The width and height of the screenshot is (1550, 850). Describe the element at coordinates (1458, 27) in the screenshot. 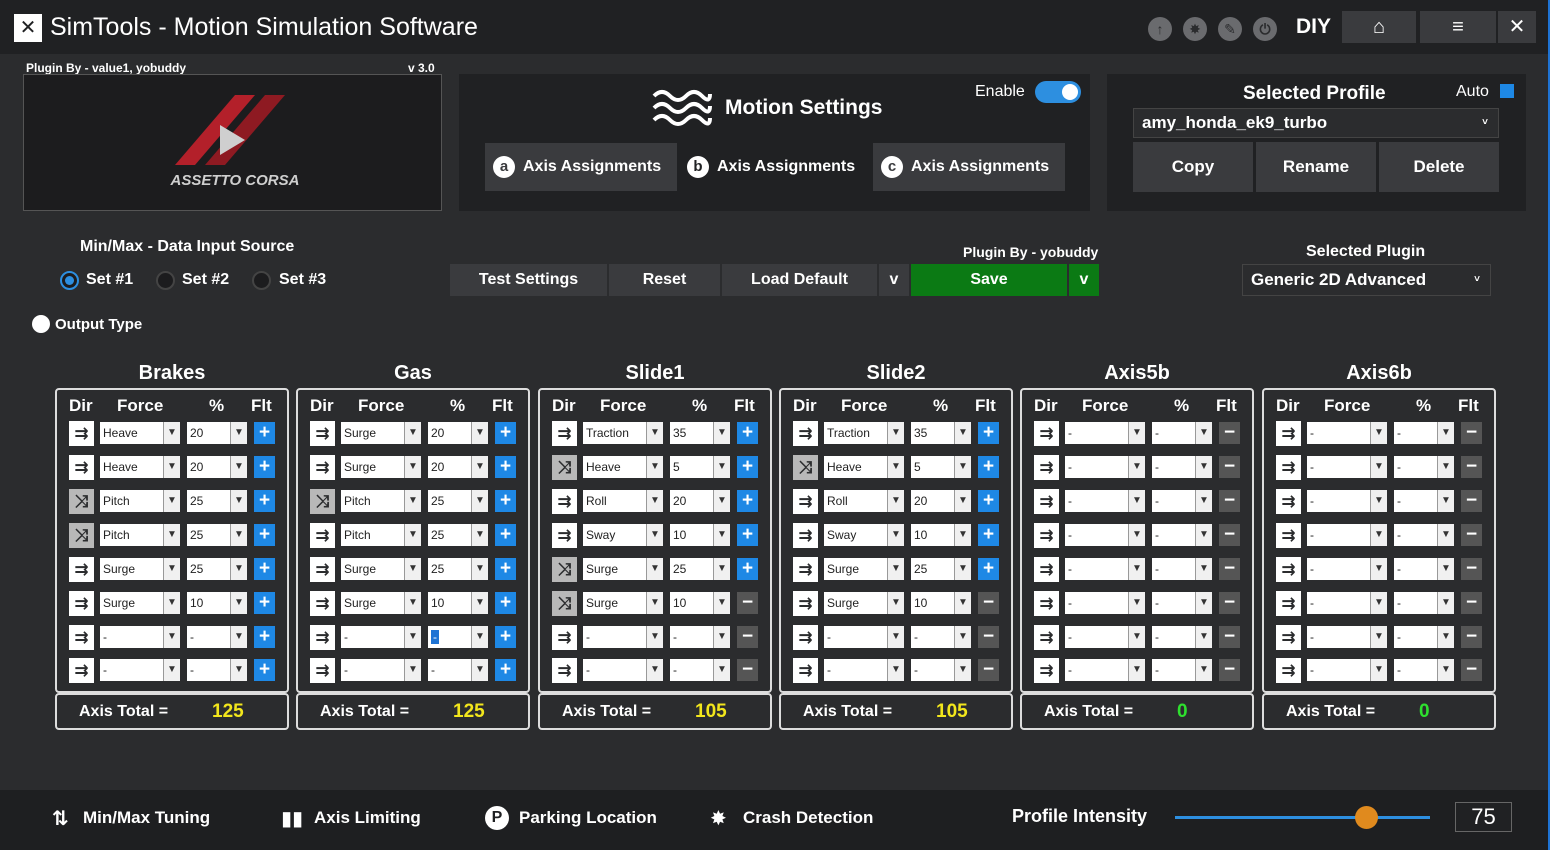

I see `menu-button: ≡` at that location.